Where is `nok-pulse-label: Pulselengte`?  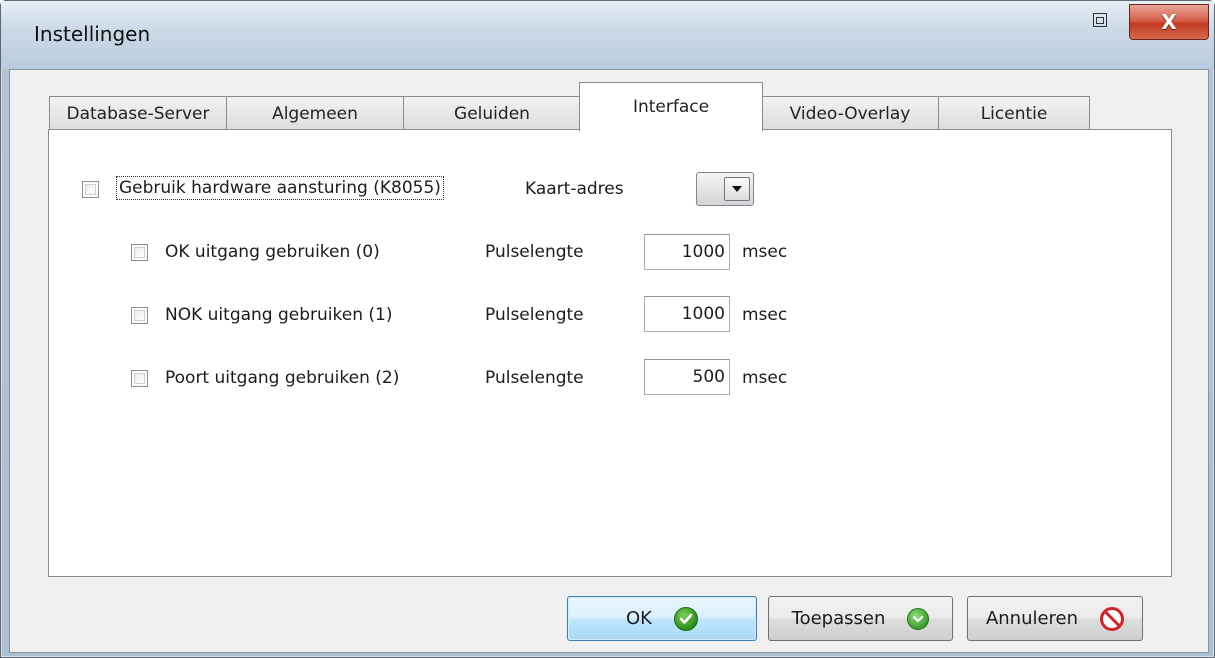 nok-pulse-label: Pulselengte is located at coordinates (534, 315).